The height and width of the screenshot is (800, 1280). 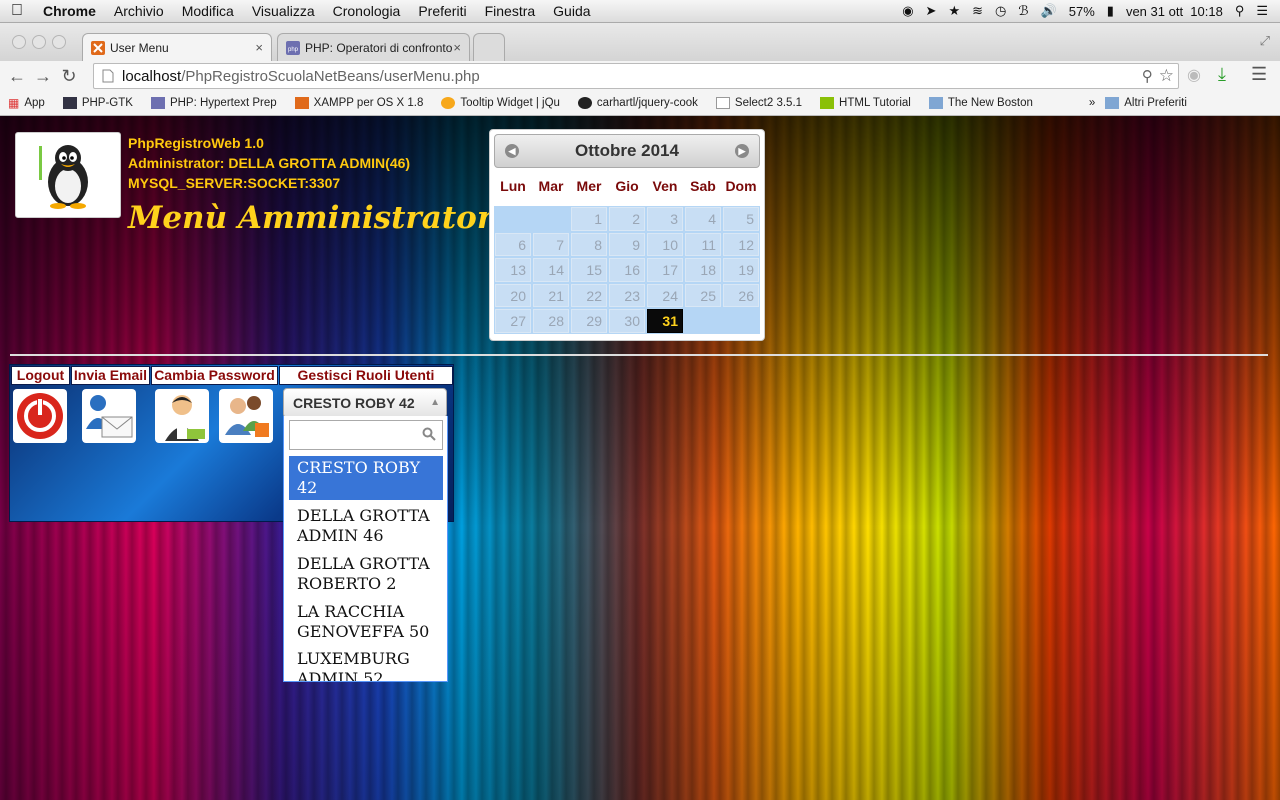 I want to click on menu-app-name: Chrome, so click(x=69, y=11).